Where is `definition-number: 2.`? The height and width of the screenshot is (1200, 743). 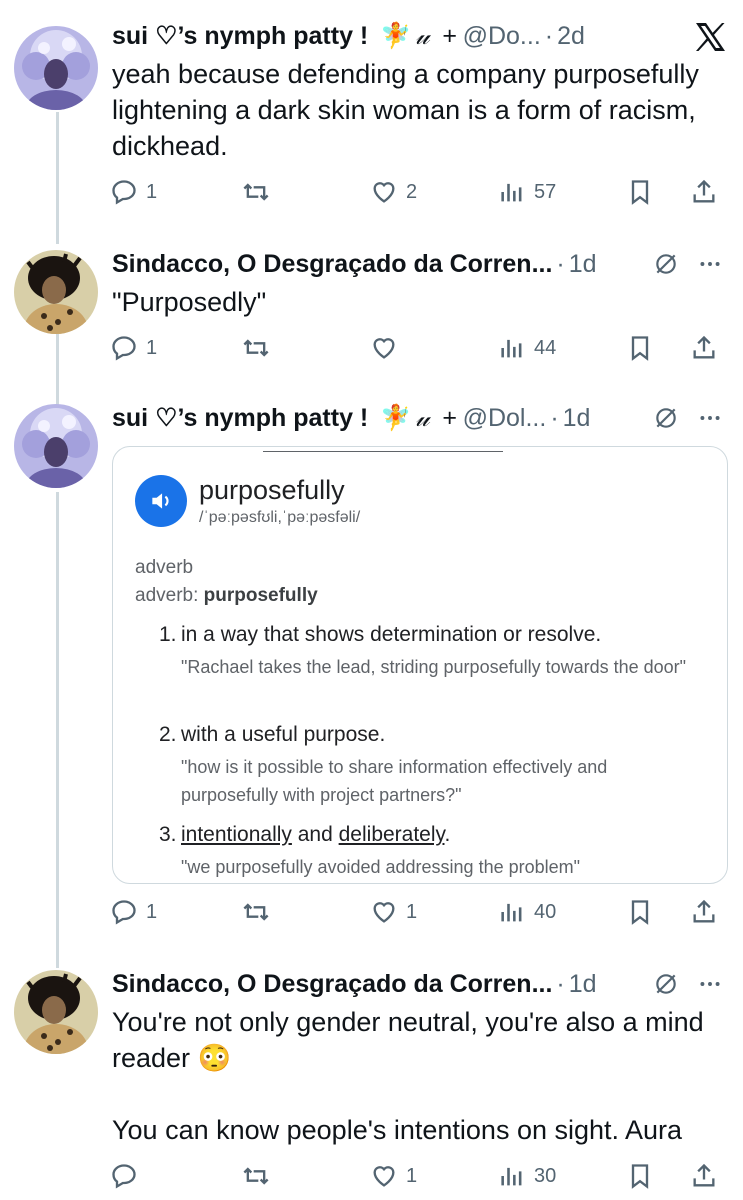
definition-number: 2. is located at coordinates (168, 734).